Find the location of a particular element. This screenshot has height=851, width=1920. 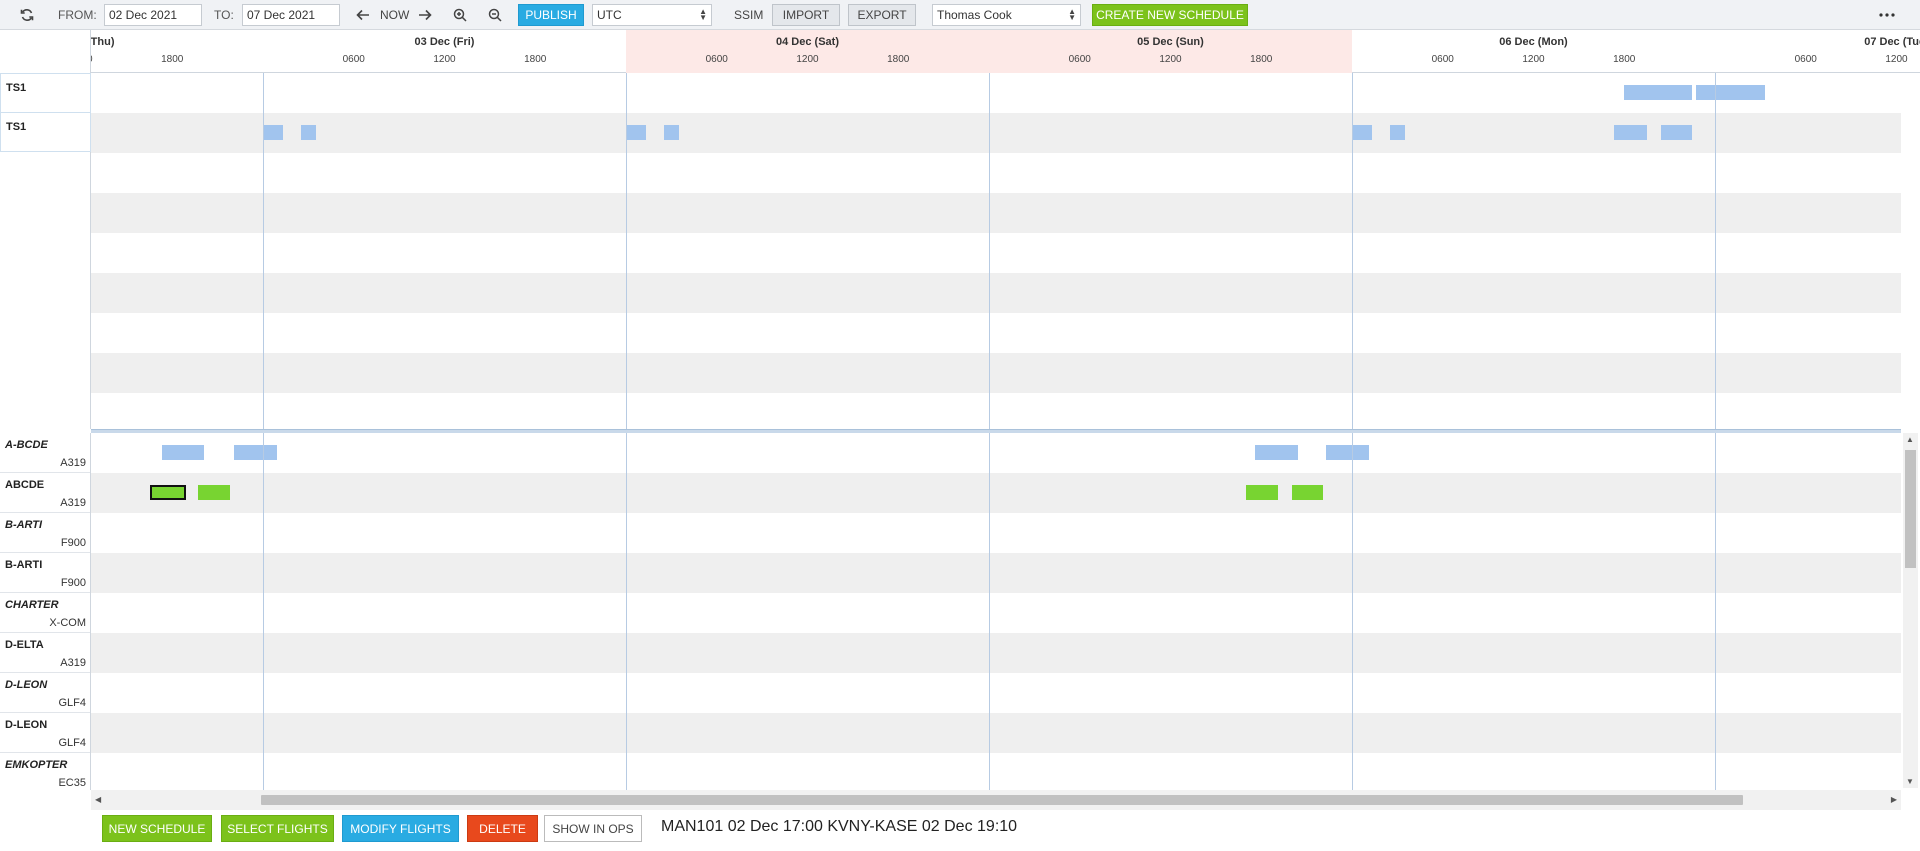

publish-button: PUBLISH is located at coordinates (551, 15).